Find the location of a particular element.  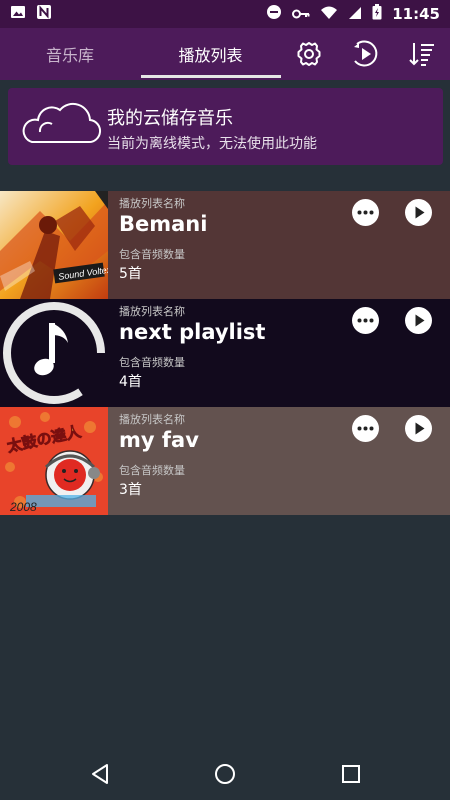

signal-icon is located at coordinates (355, 14).